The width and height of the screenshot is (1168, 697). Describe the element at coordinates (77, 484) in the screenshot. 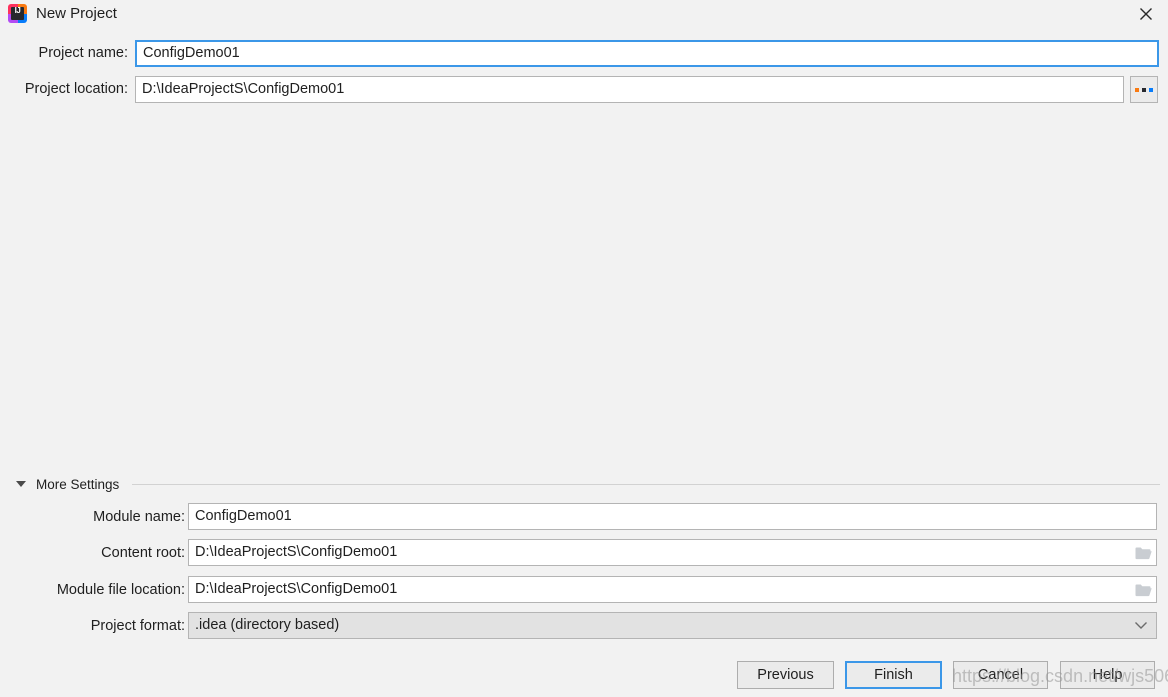

I see `more-settings-label: More Settings` at that location.